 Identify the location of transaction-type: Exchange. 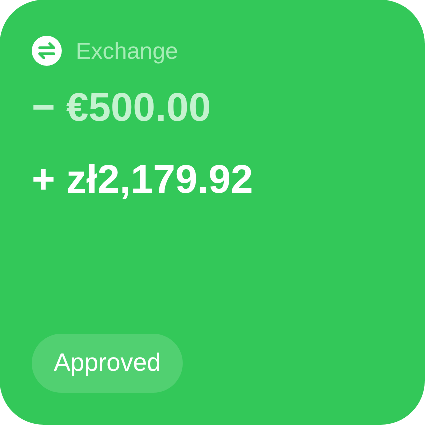
(127, 51).